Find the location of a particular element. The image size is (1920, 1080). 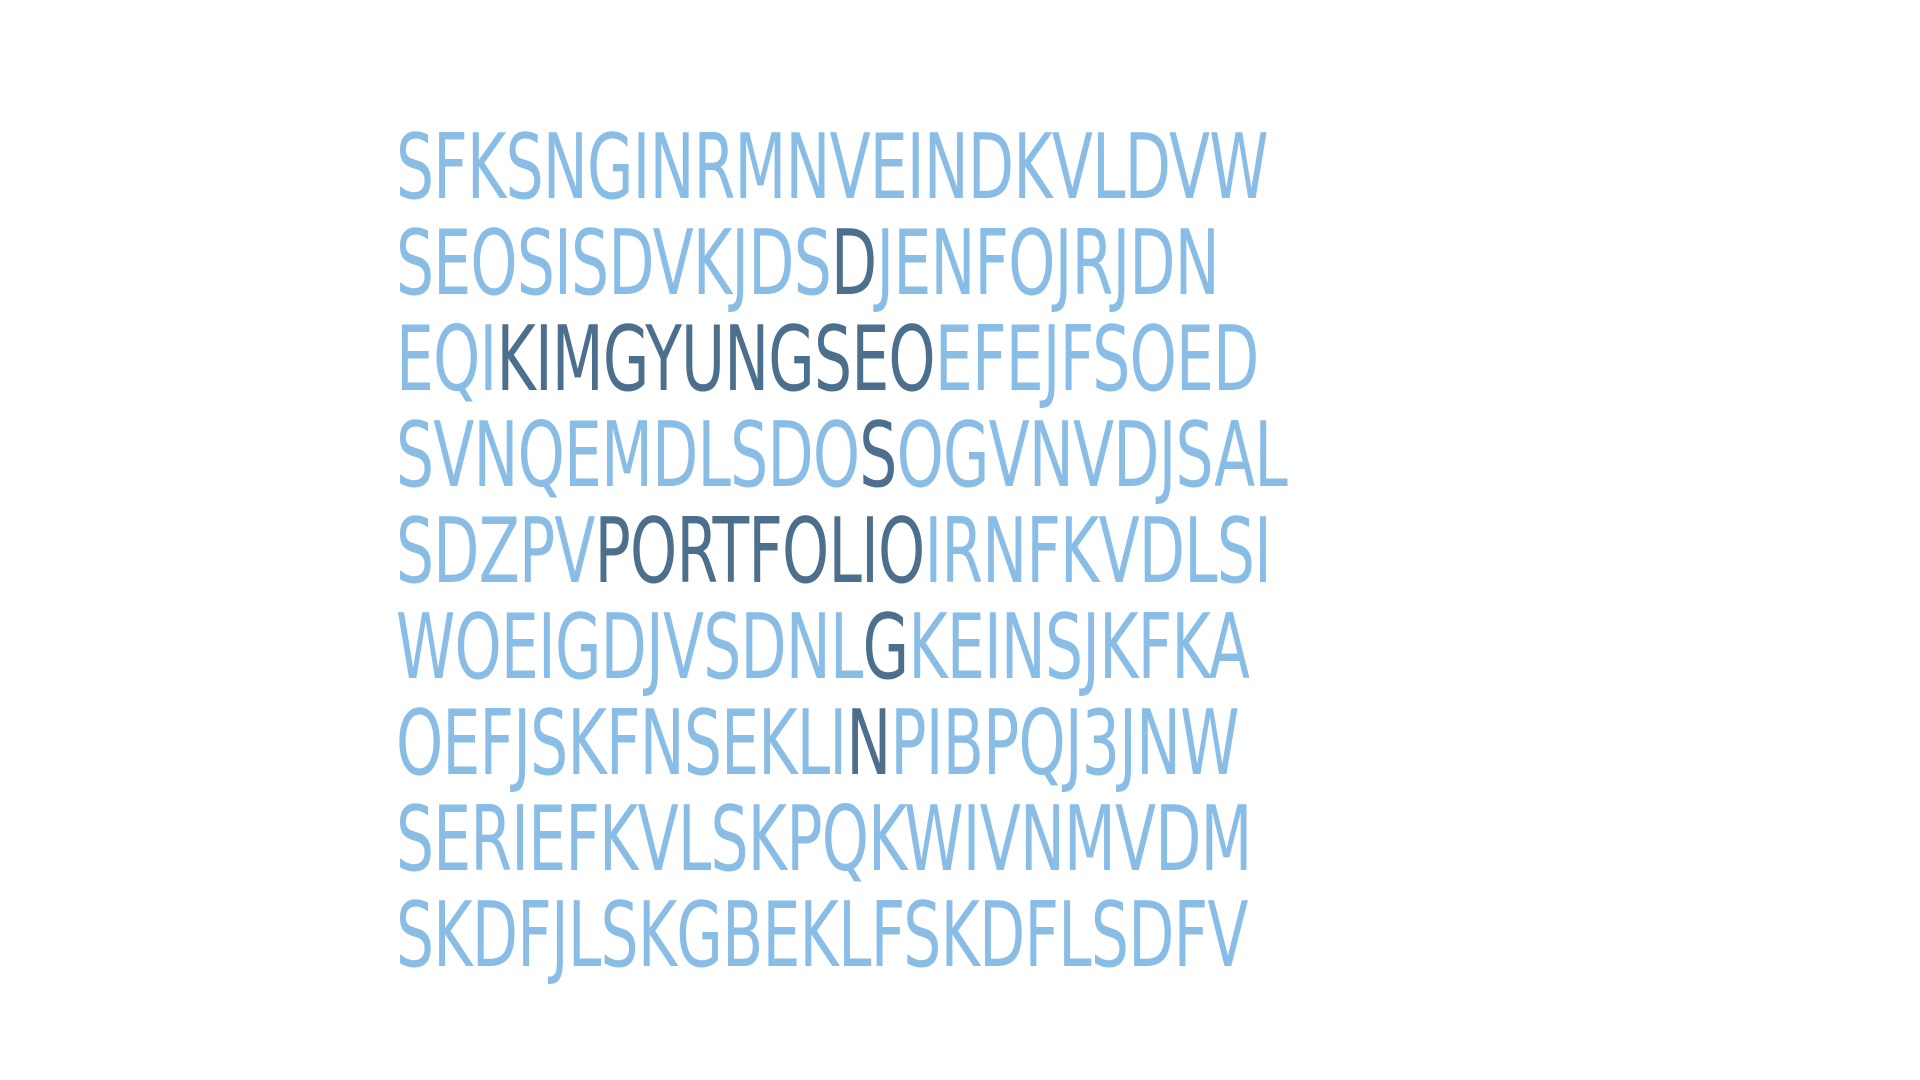

row-7-filler-right: PIBPQJ3JNW is located at coordinates (1064, 743).